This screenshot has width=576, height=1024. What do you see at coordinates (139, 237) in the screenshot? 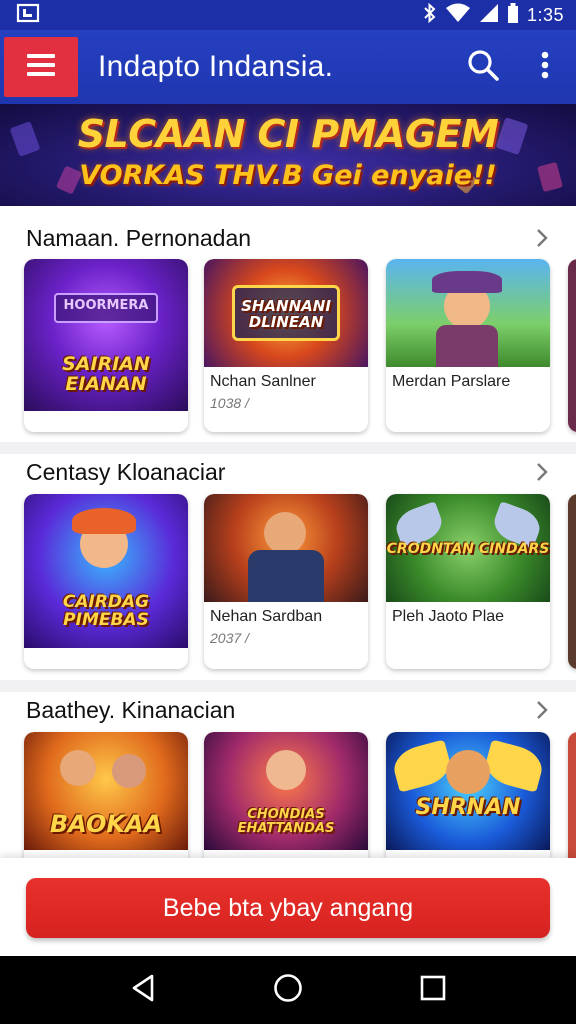
I see `section-title: Namaan. Pernonadan` at bounding box center [139, 237].